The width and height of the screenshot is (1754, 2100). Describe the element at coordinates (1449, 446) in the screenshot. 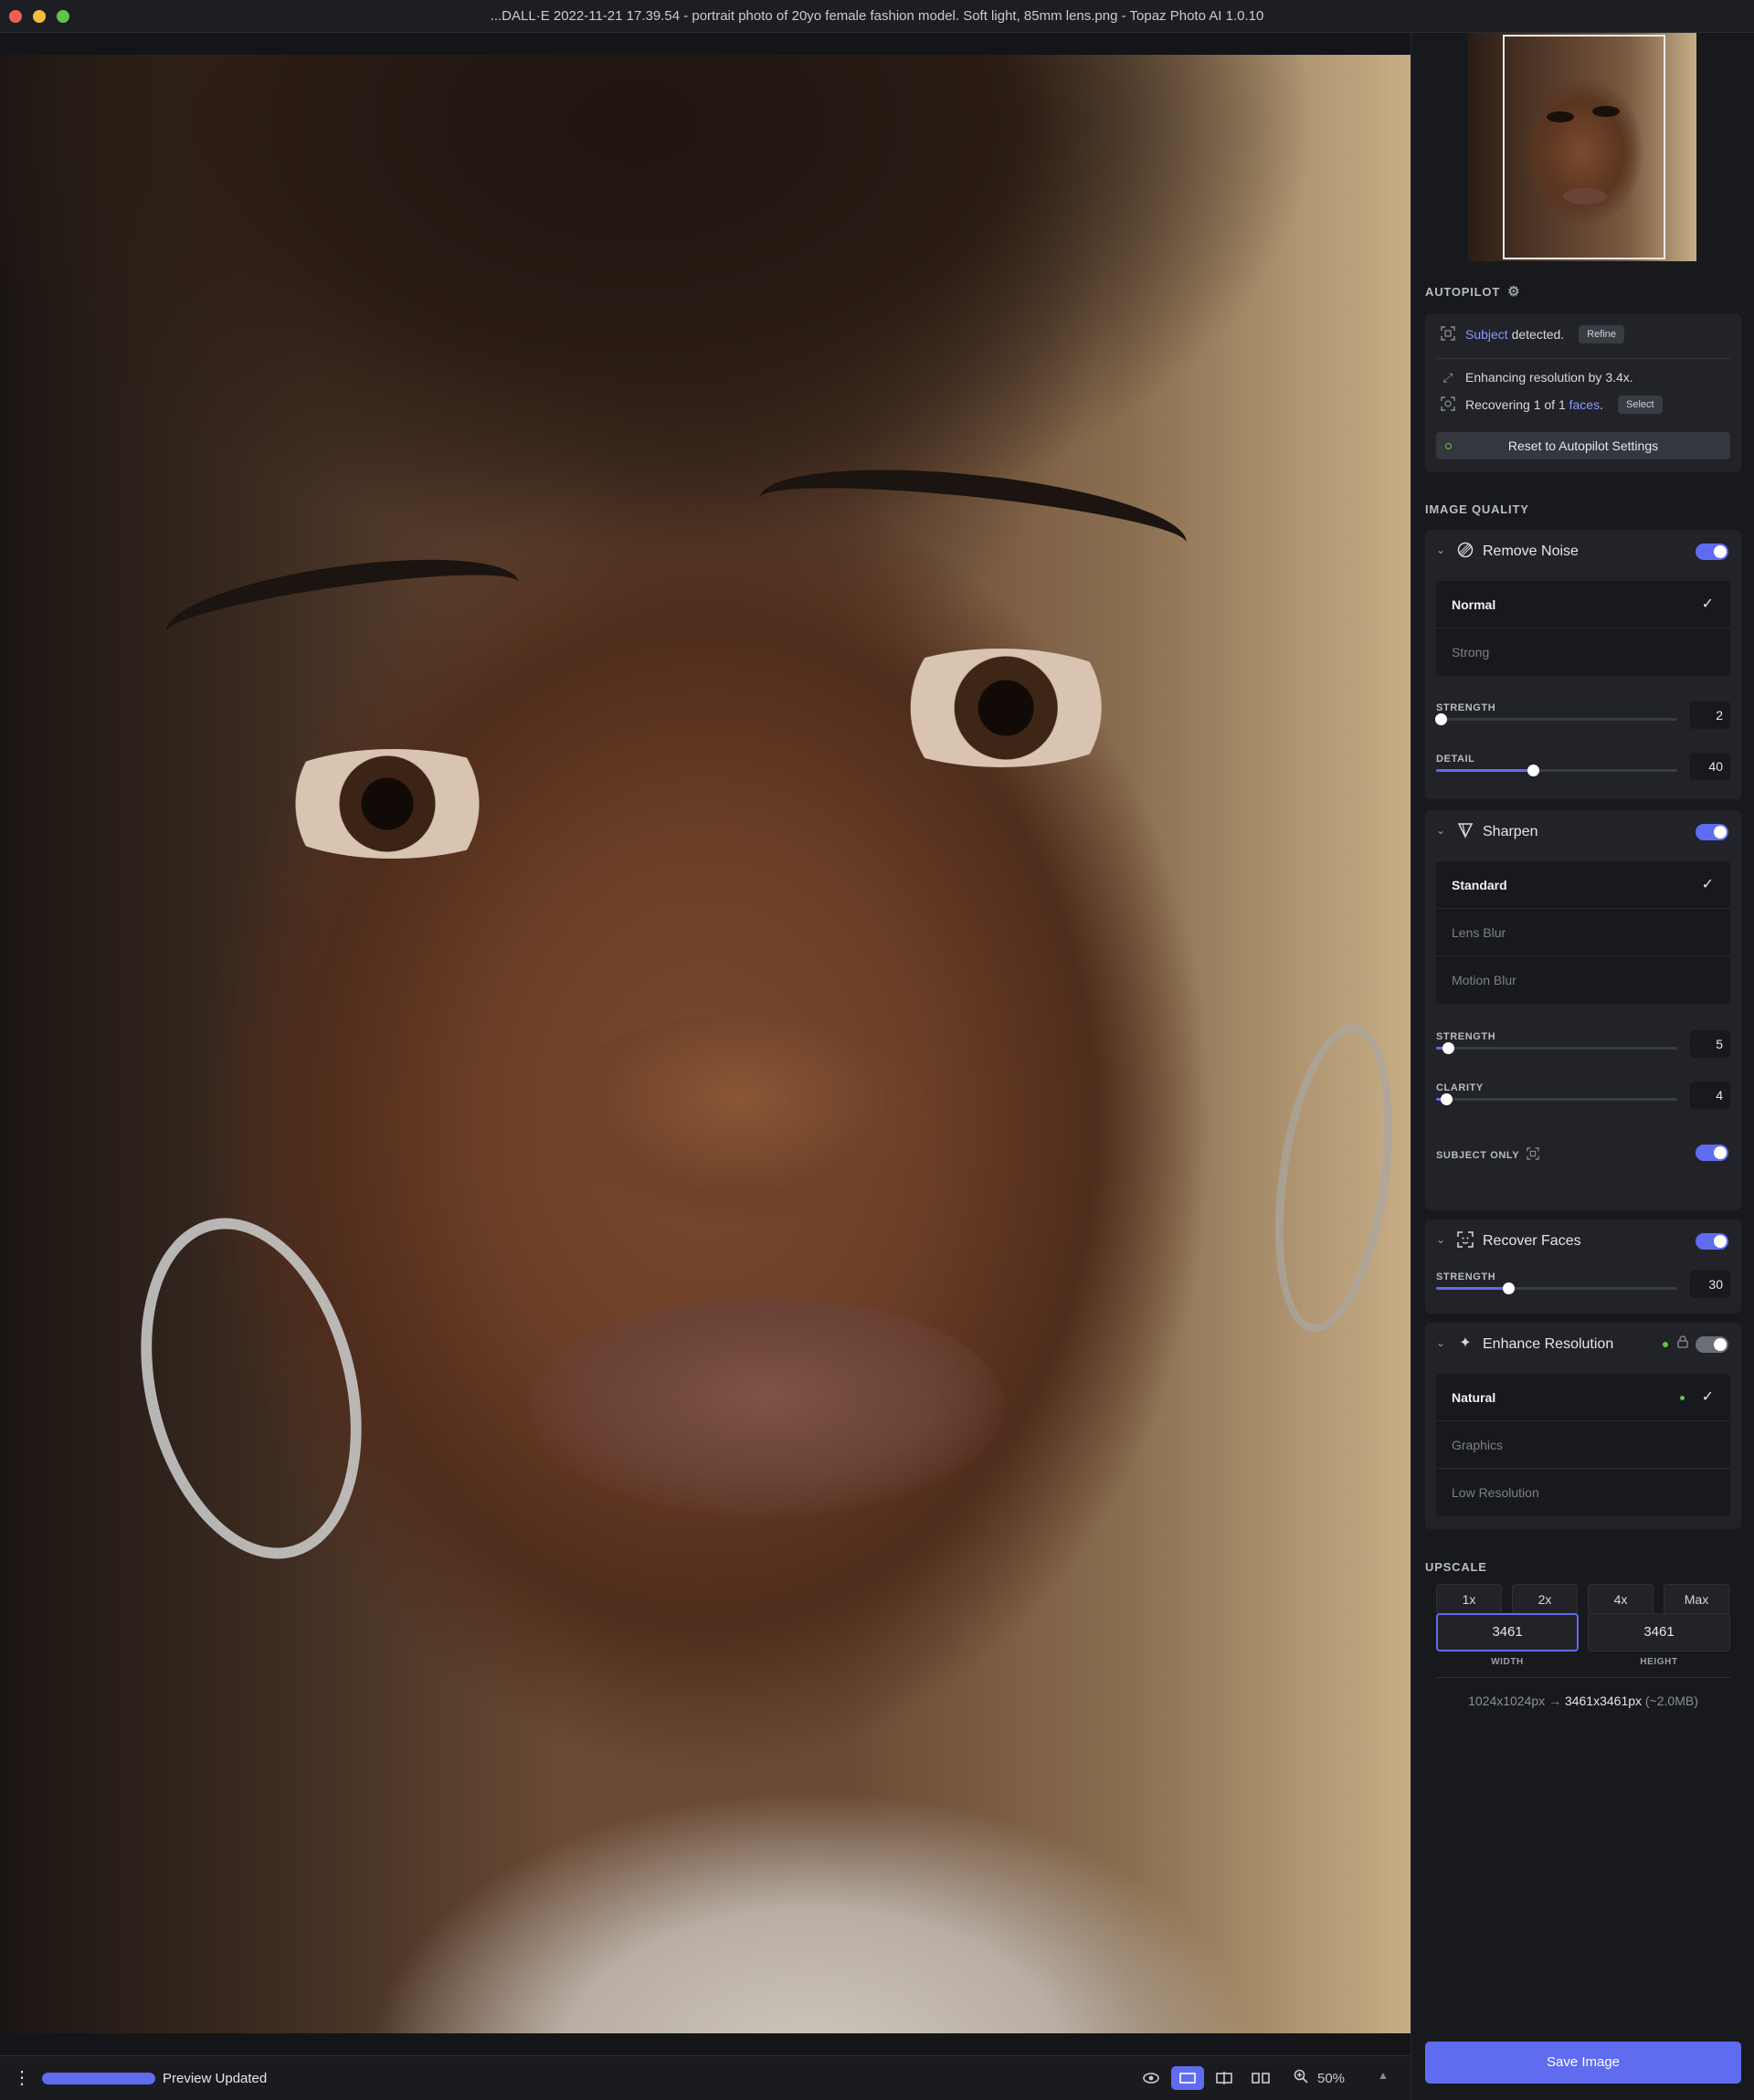

I see `status-dot-icon` at that location.